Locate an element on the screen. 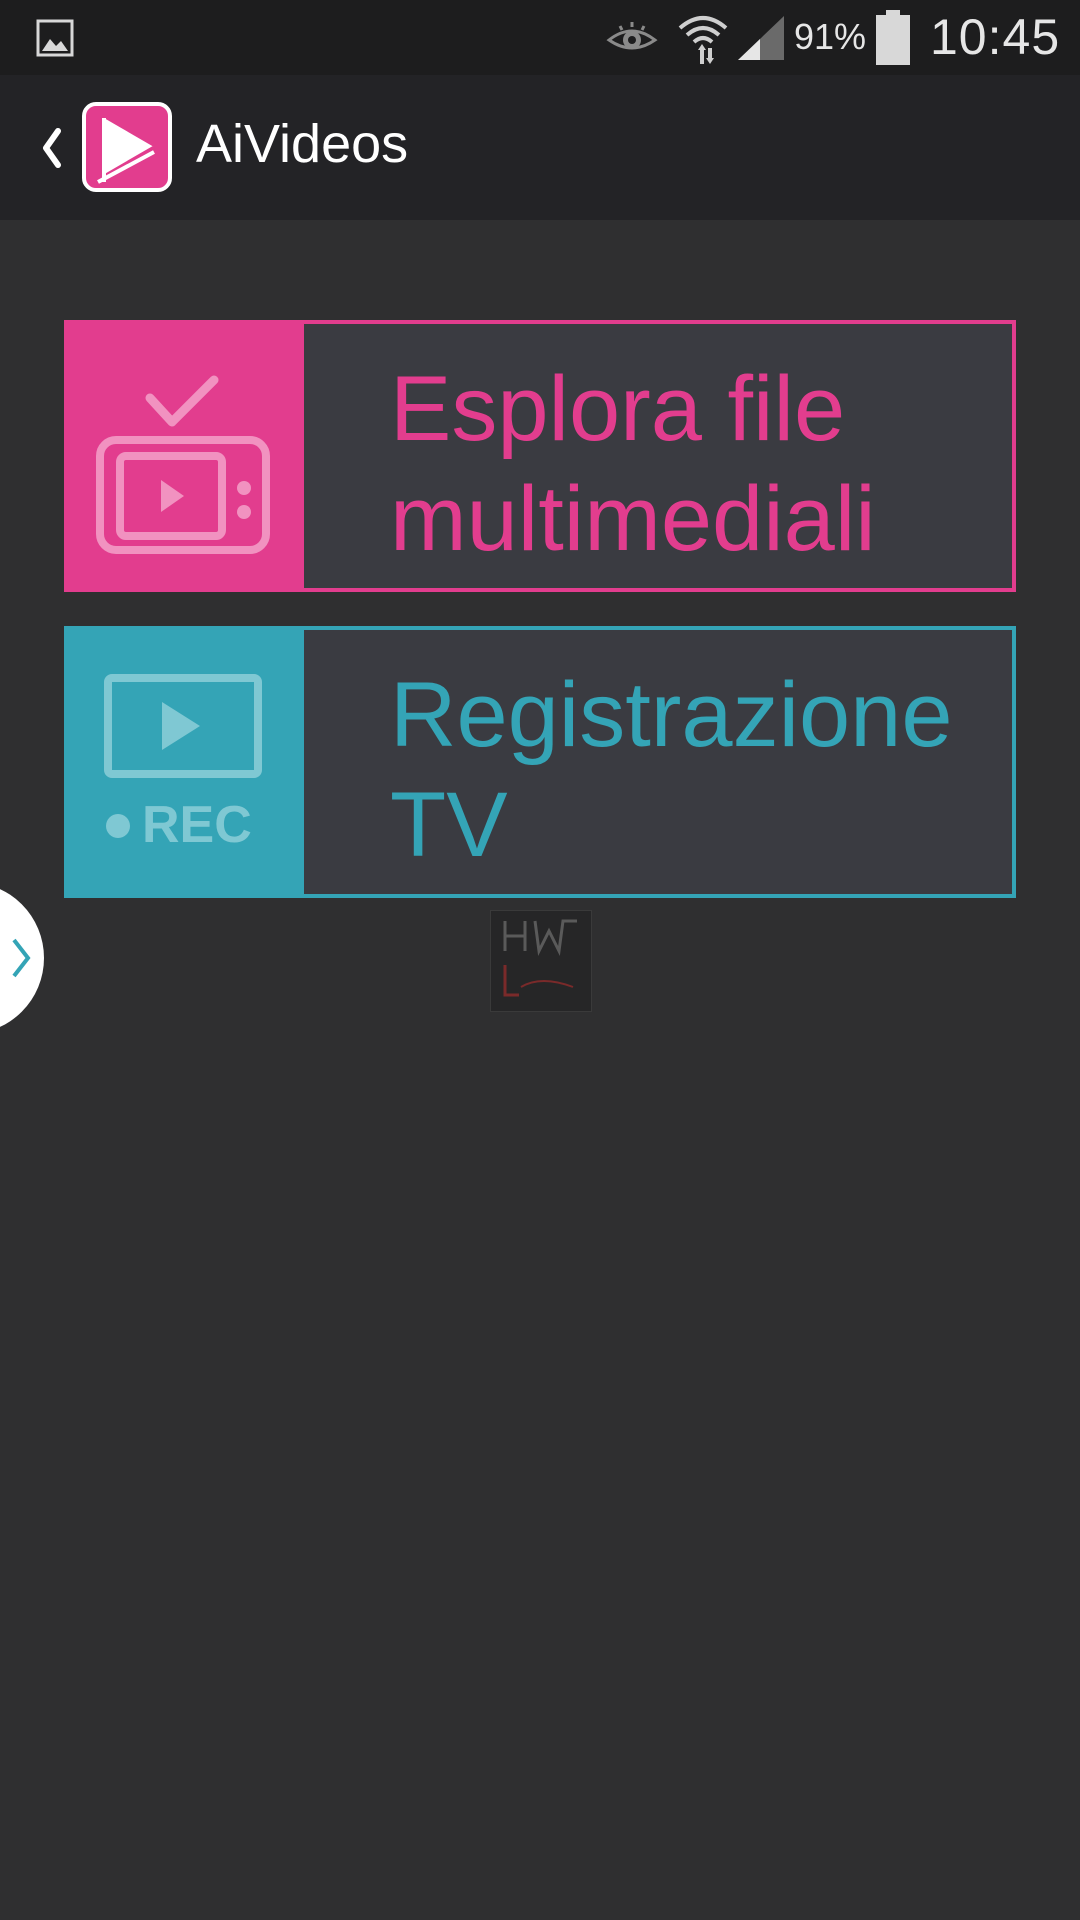 Image resolution: width=1080 pixels, height=1920 pixels. tv-recording-button: REC Registrazione TV is located at coordinates (540, 762).